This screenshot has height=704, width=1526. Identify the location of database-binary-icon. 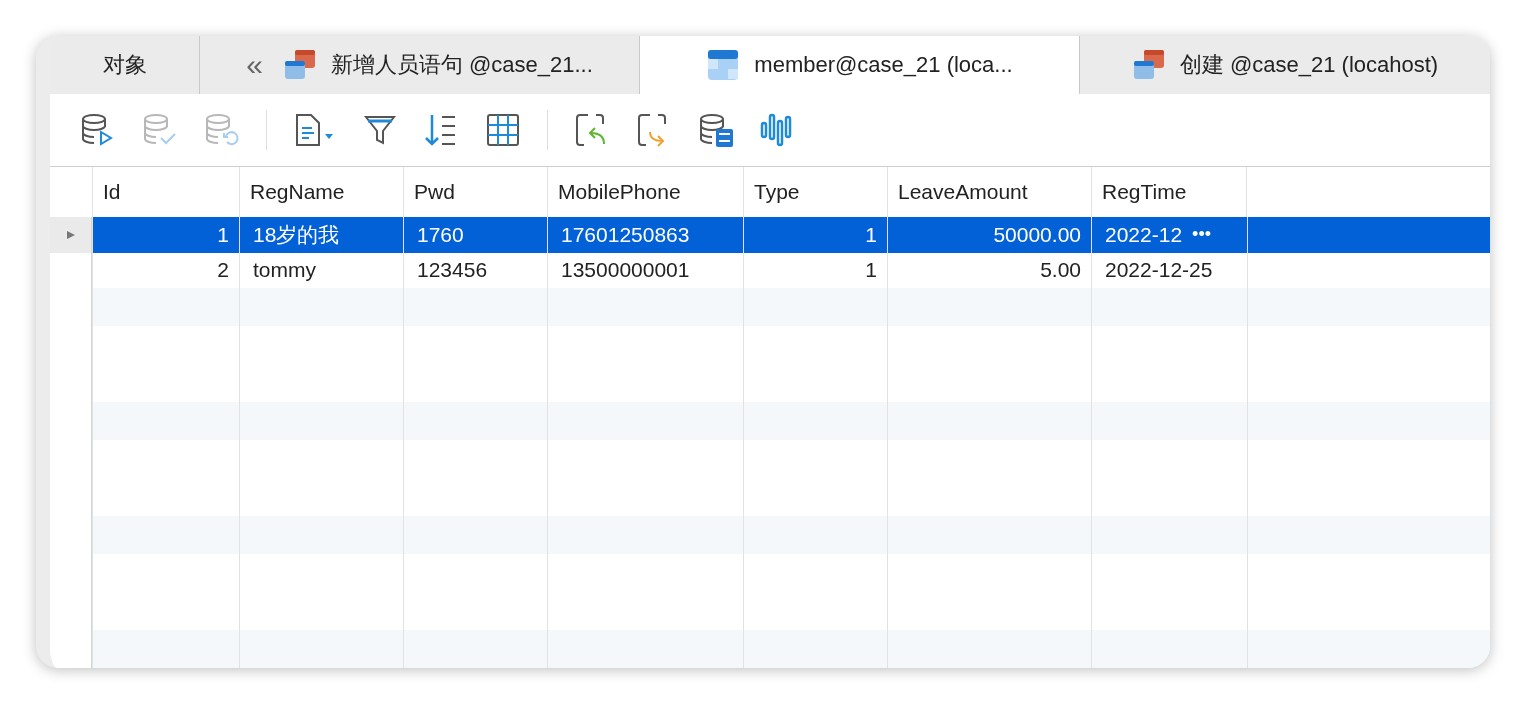
(716, 130).